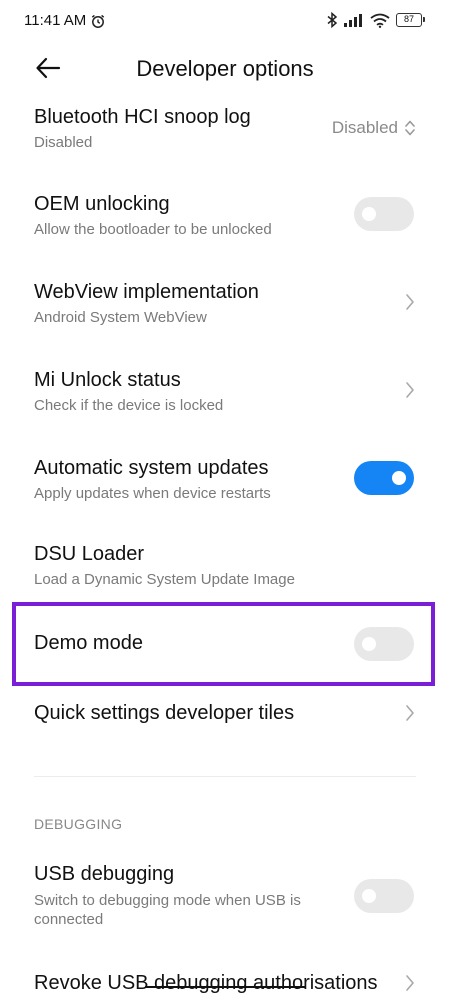  What do you see at coordinates (107, 380) in the screenshot?
I see `setting-title: Mi Unlock status` at bounding box center [107, 380].